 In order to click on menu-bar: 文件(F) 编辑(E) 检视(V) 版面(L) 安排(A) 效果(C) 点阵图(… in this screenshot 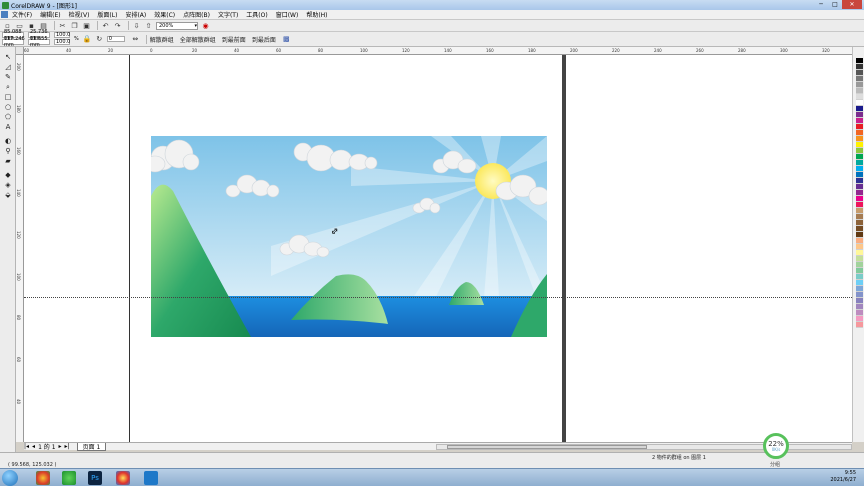, I will do `click(432, 15)`.